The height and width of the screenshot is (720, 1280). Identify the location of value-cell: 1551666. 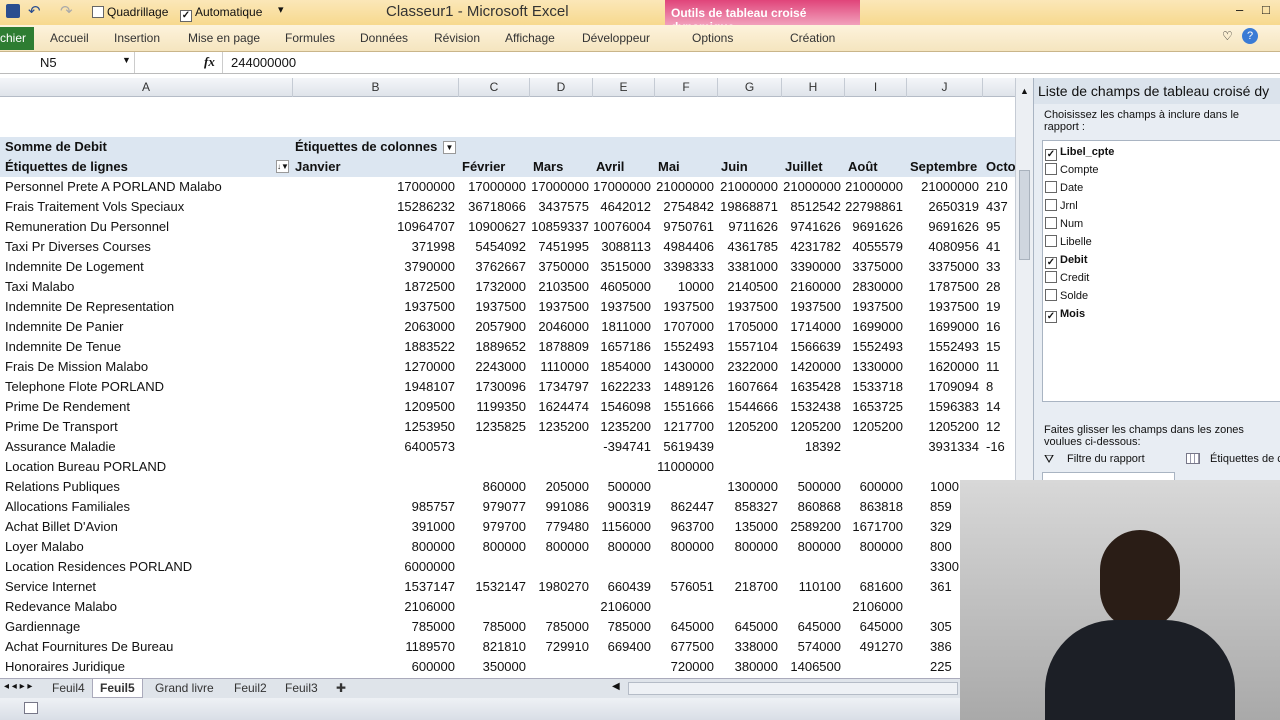
(685, 407).